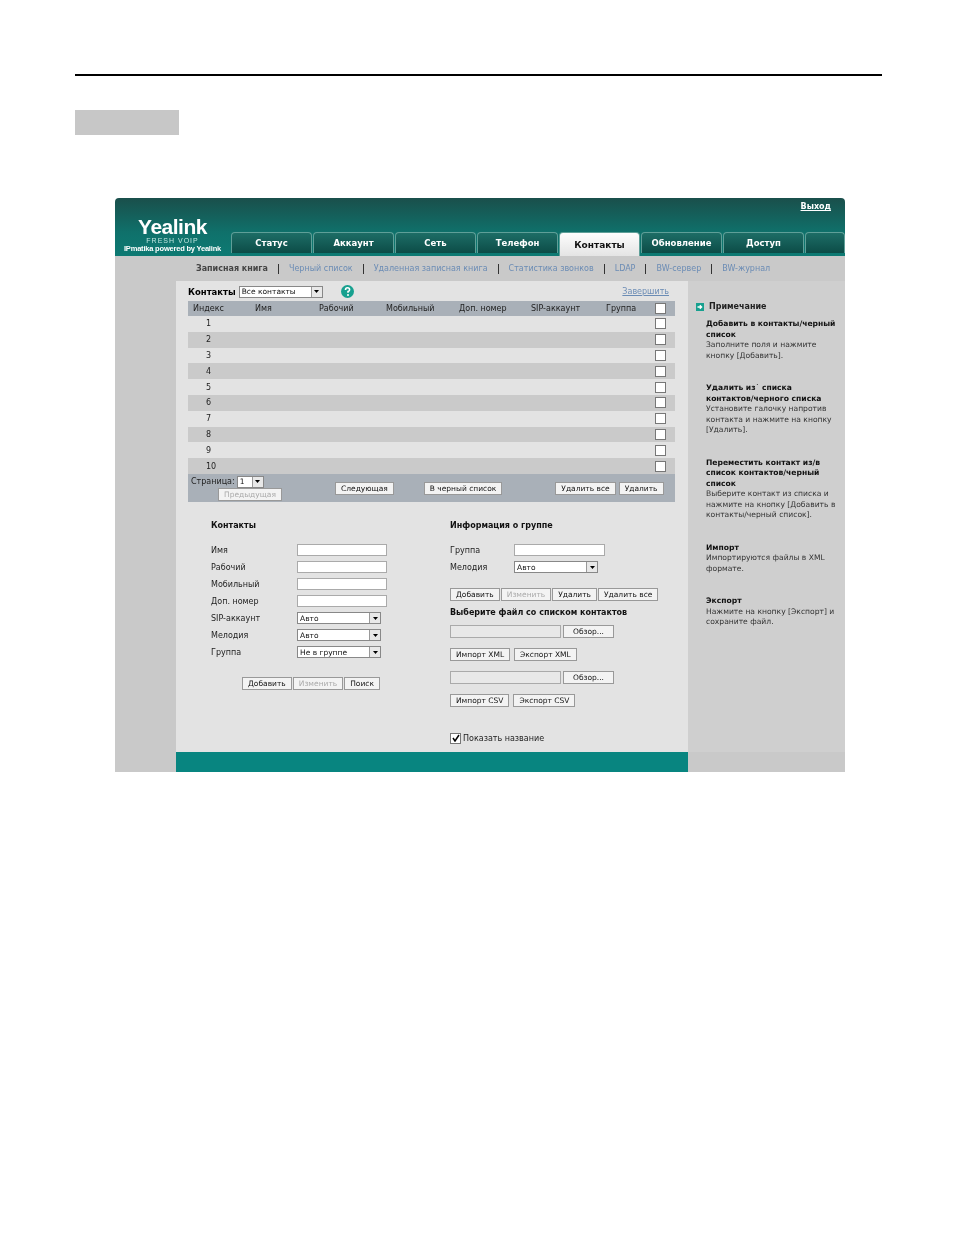  I want to click on table-cell-text: 8, so click(209, 434).